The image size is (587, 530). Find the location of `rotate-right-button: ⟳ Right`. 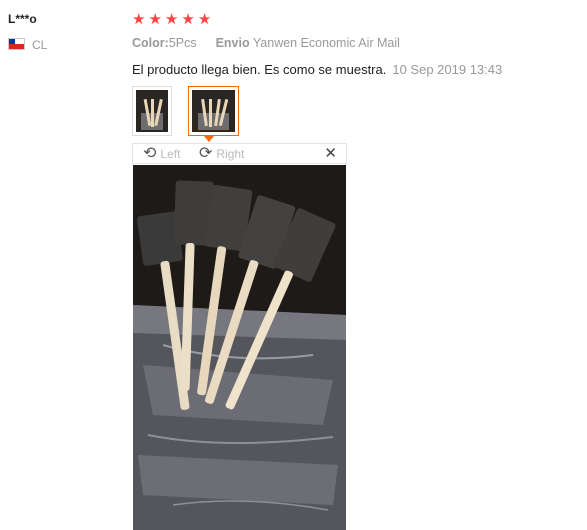

rotate-right-button: ⟳ Right is located at coordinates (221, 154).